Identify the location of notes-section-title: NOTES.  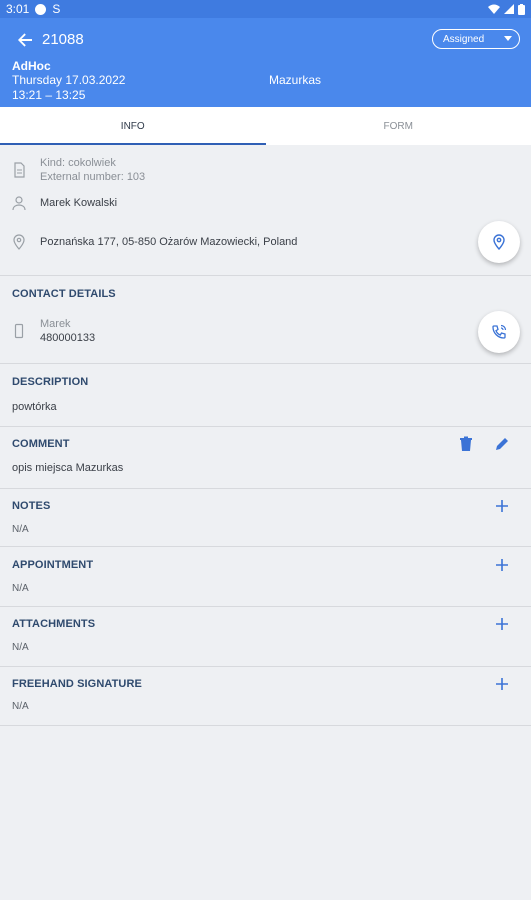
(31, 506).